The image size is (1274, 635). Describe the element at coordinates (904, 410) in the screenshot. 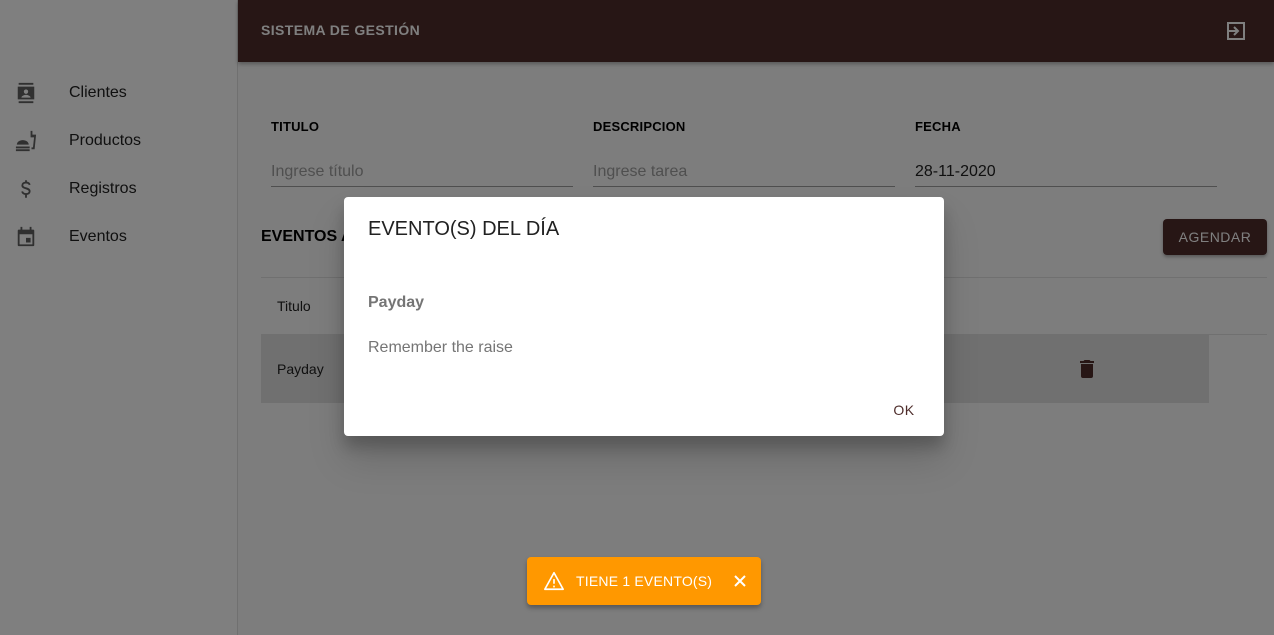

I see `ok-button: OK` at that location.